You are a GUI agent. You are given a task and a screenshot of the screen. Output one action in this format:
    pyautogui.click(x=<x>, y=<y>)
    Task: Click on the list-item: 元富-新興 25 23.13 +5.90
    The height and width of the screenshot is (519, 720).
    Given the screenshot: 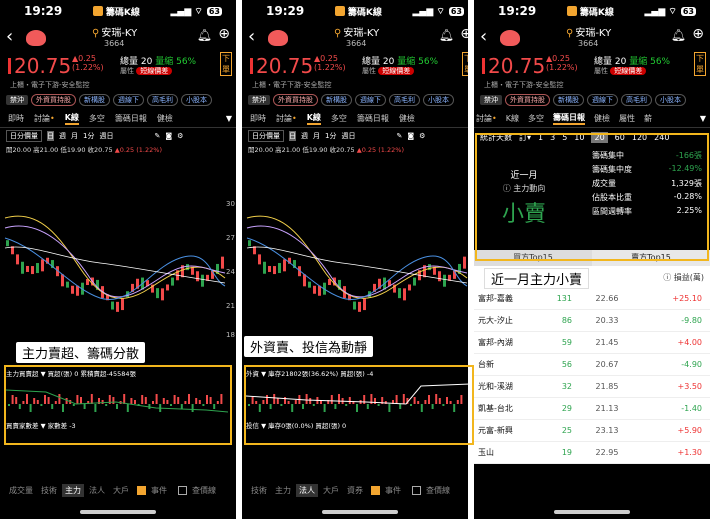 What is the action you would take?
    pyautogui.click(x=592, y=431)
    